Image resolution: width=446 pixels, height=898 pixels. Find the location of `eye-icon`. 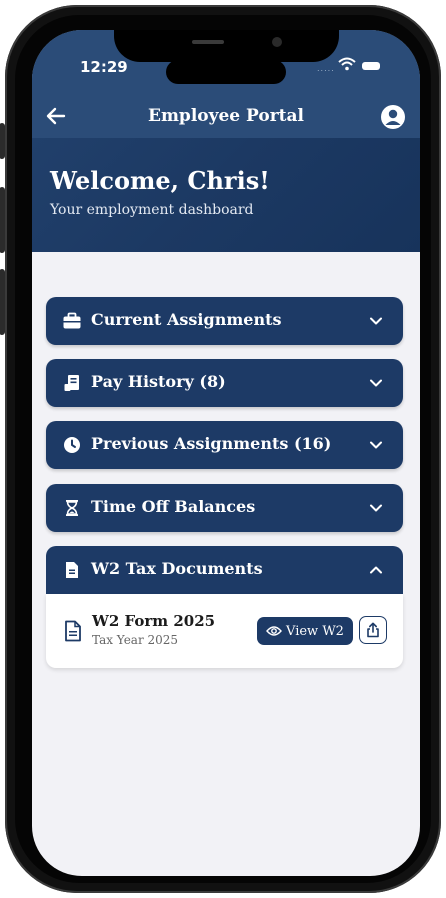

eye-icon is located at coordinates (274, 631).